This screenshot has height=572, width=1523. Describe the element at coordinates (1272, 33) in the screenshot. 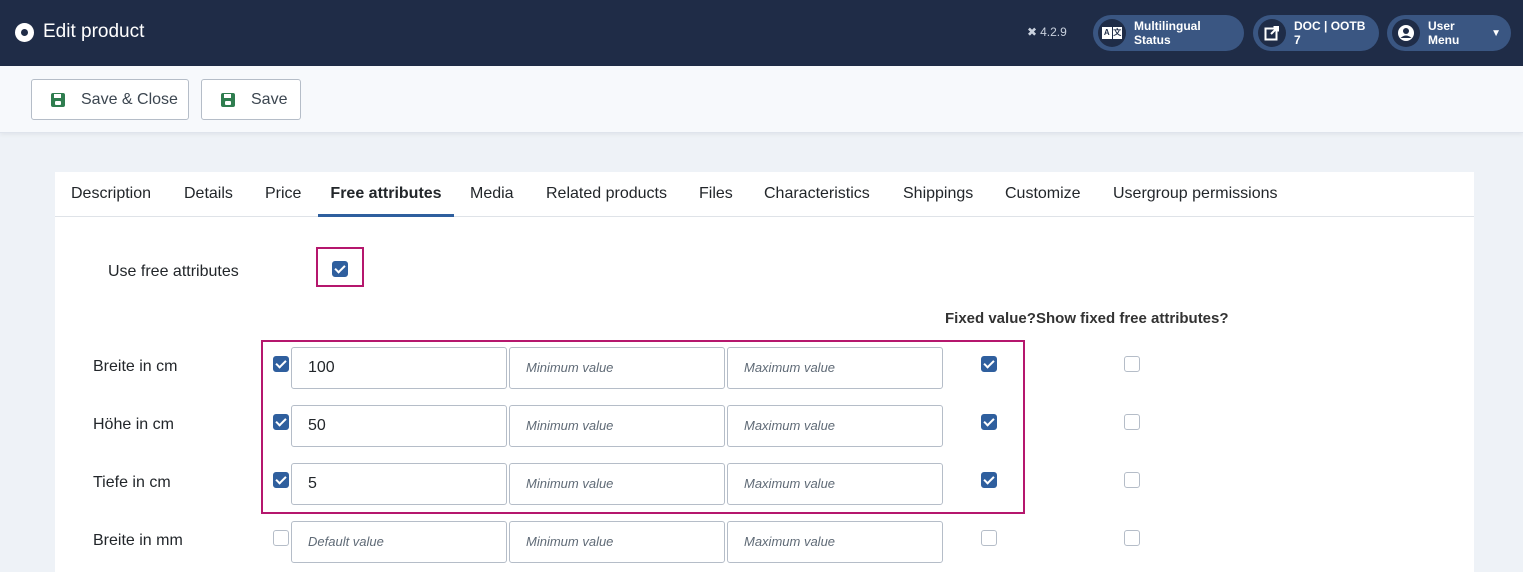

I see `external-link-icon` at that location.